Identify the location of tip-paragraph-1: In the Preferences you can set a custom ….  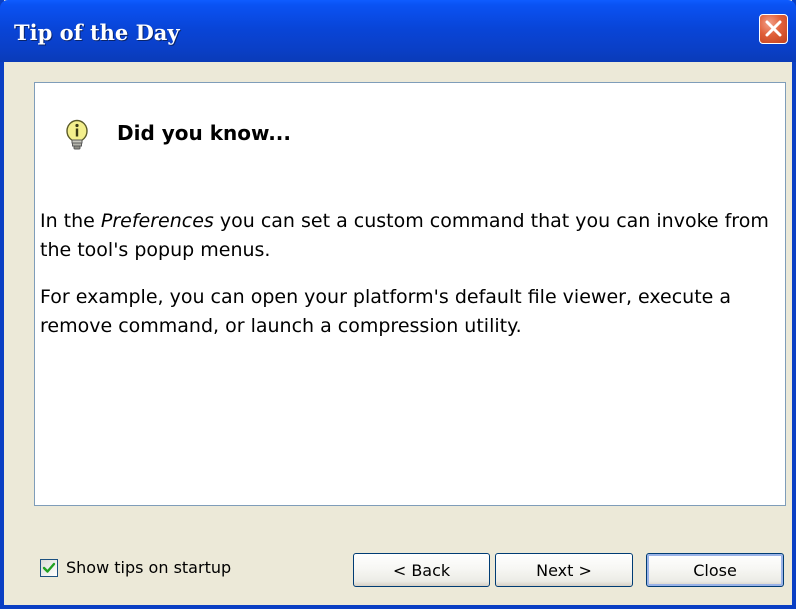
(409, 236).